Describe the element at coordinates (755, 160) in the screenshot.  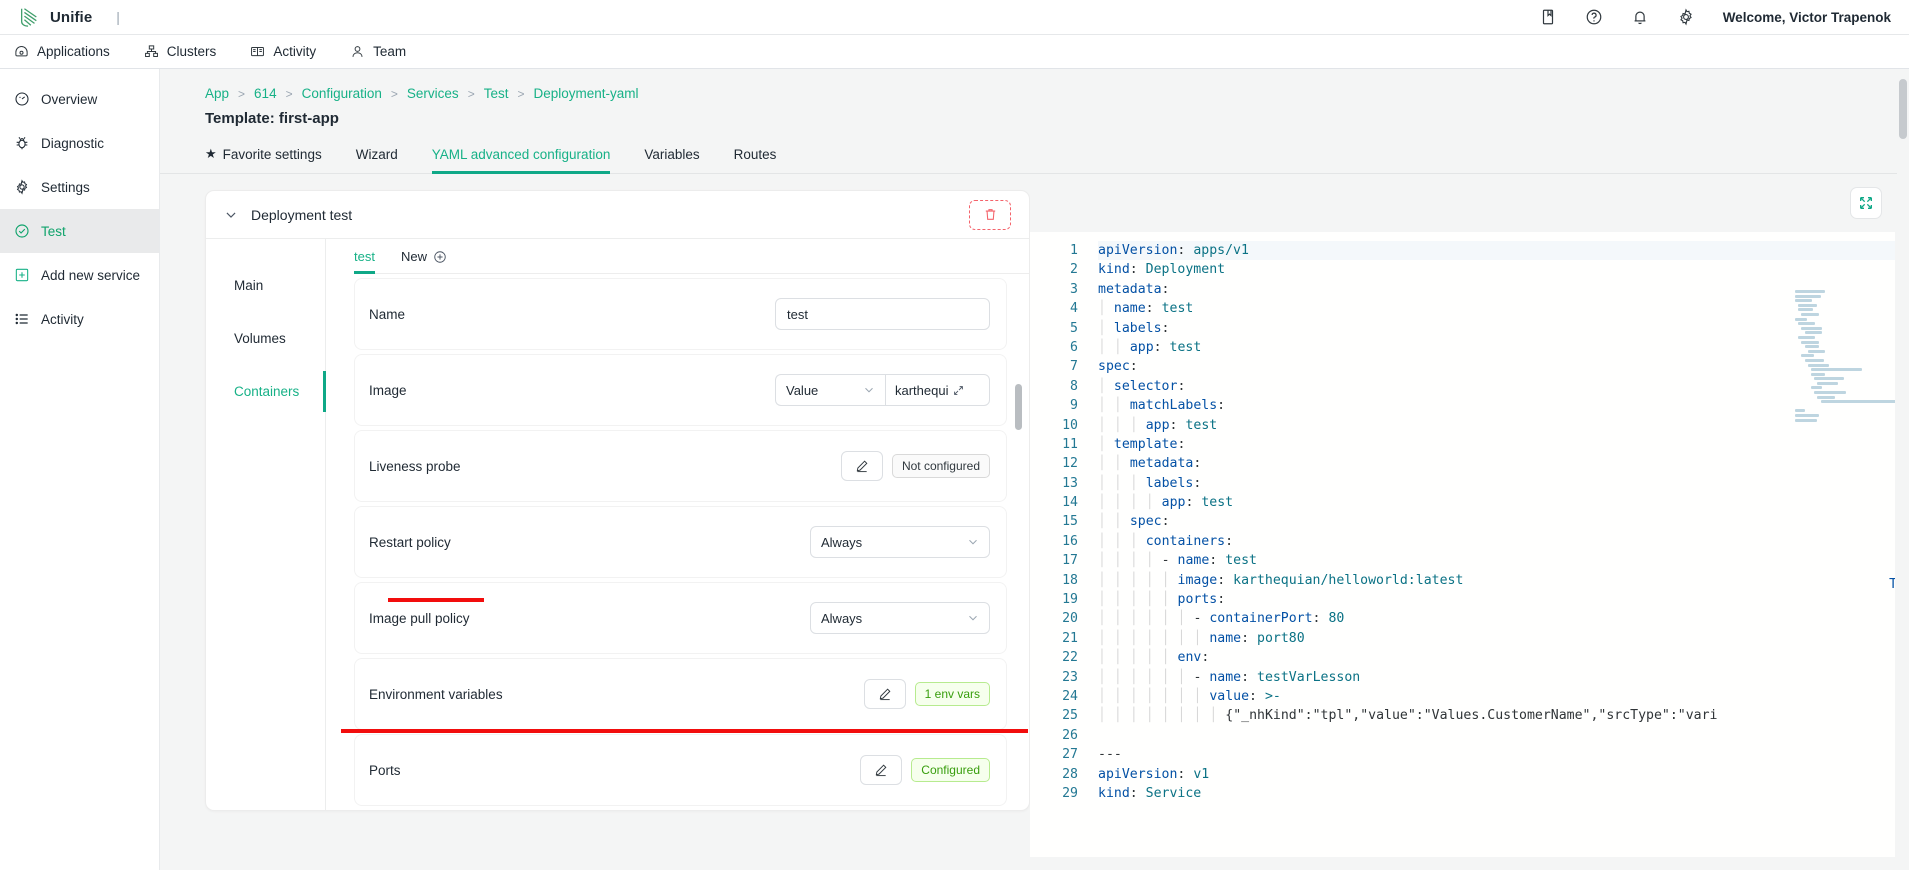
I see `tab-routes: Routes` at that location.